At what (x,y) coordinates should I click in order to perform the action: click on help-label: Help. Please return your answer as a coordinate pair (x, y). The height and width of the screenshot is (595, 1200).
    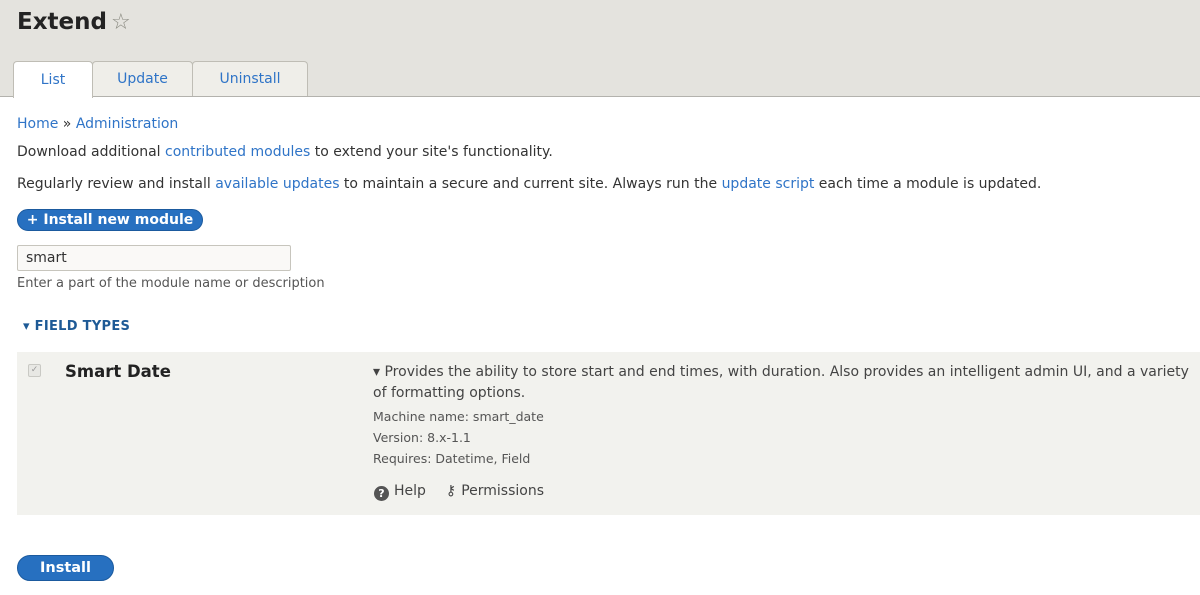
    Looking at the image, I should click on (410, 491).